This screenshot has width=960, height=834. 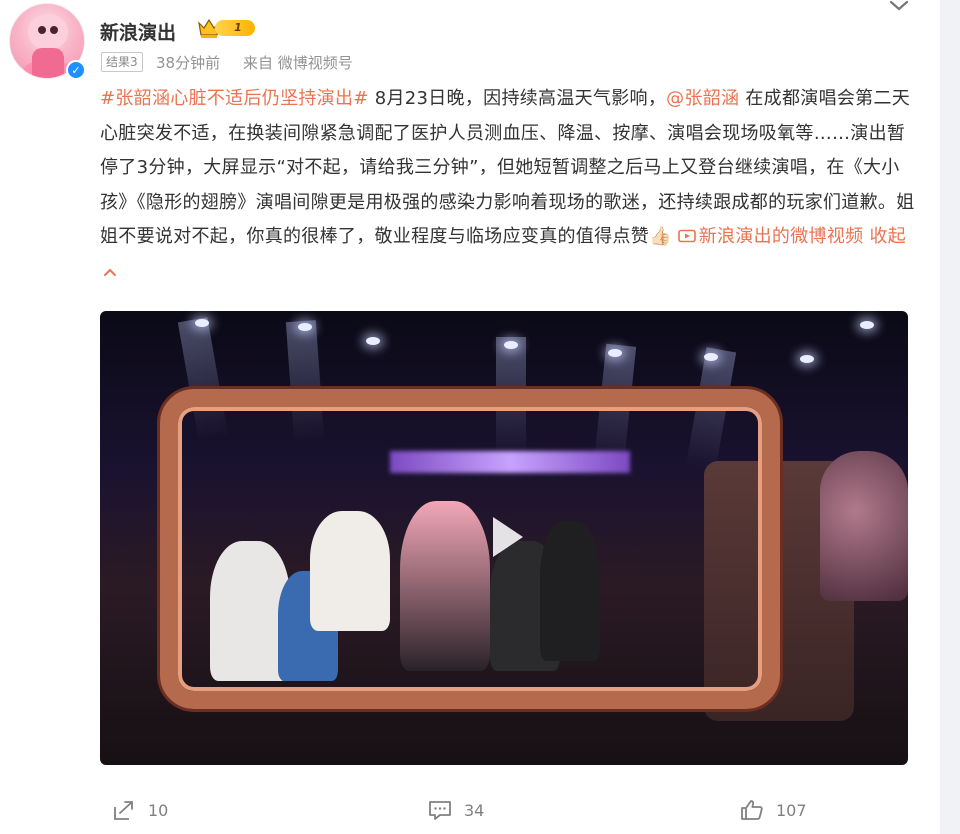 What do you see at coordinates (298, 63) in the screenshot?
I see `post-source: 来自 微博视频号` at bounding box center [298, 63].